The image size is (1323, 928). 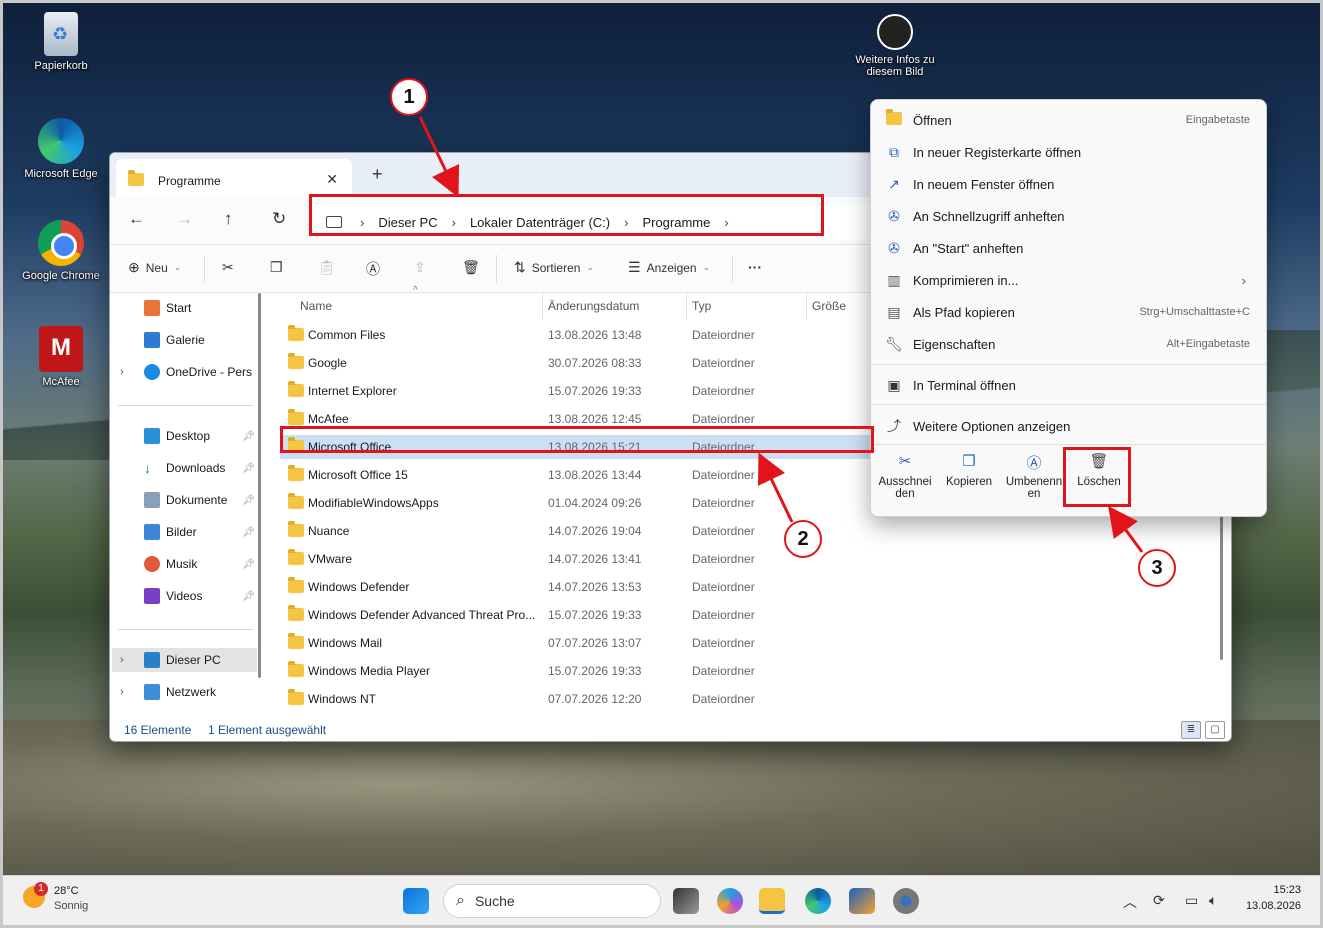 I want to click on sidebar-item-music: Musik 📌︎, so click(x=188, y=564).